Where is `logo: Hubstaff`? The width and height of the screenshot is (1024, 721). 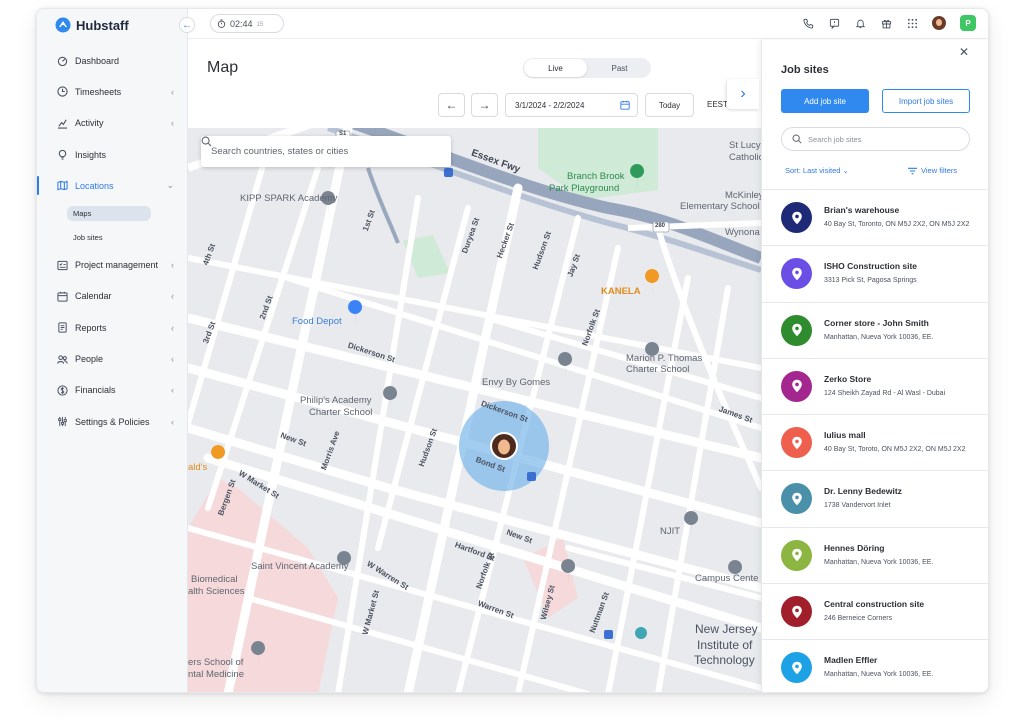
logo: Hubstaff is located at coordinates (92, 25).